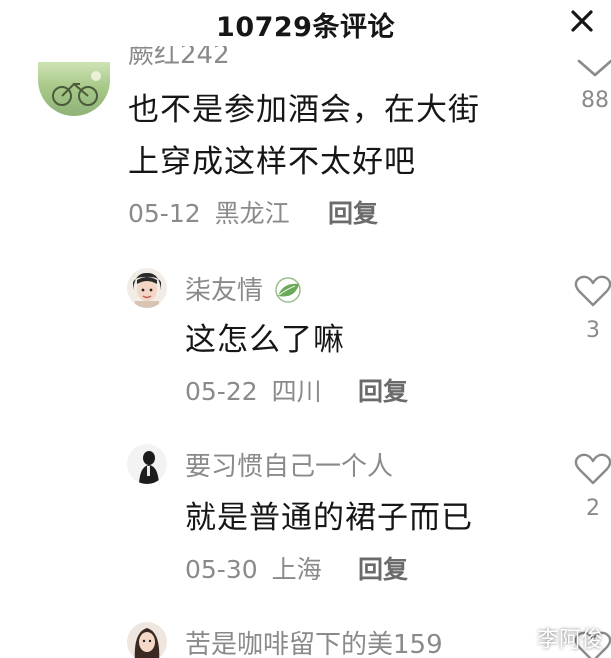 This screenshot has width=611, height=658. Describe the element at coordinates (296, 391) in the screenshot. I see `reply-location: 四川` at that location.